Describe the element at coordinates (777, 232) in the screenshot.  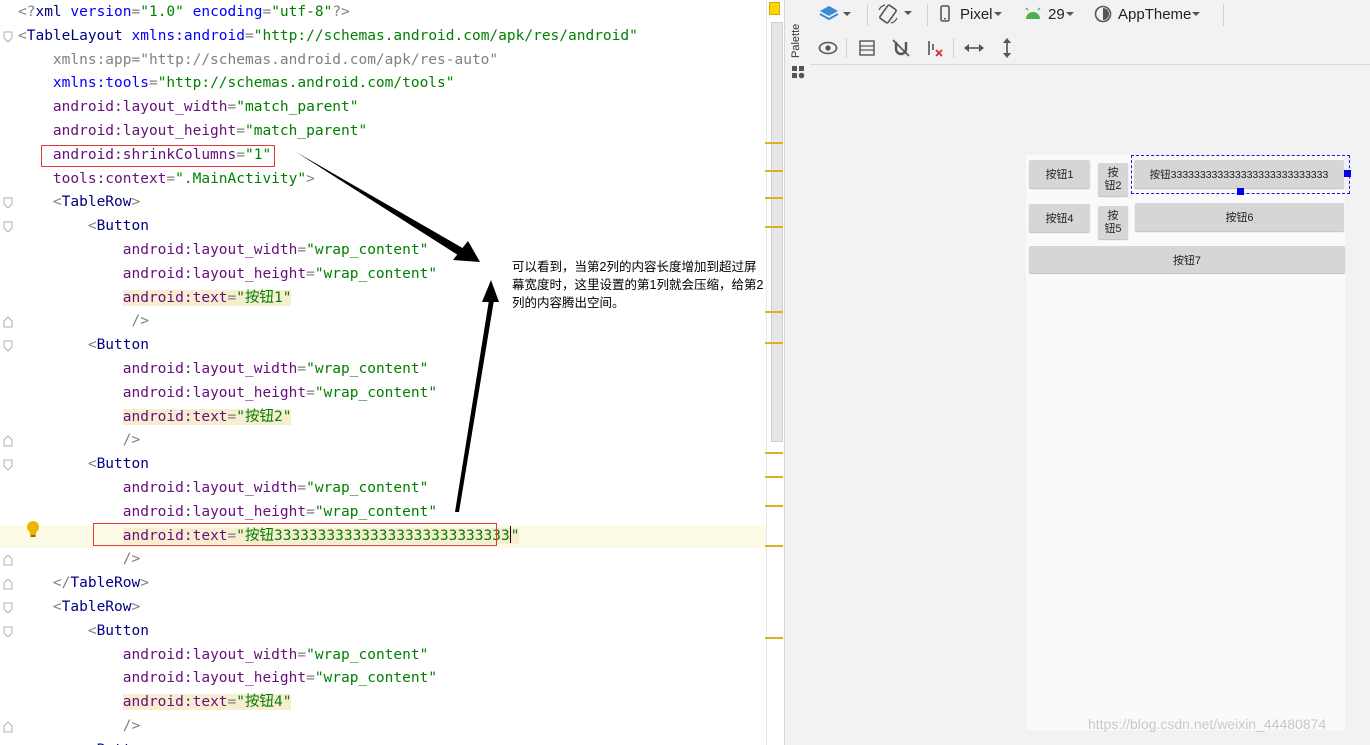
I see `editor-scroll-thumb` at that location.